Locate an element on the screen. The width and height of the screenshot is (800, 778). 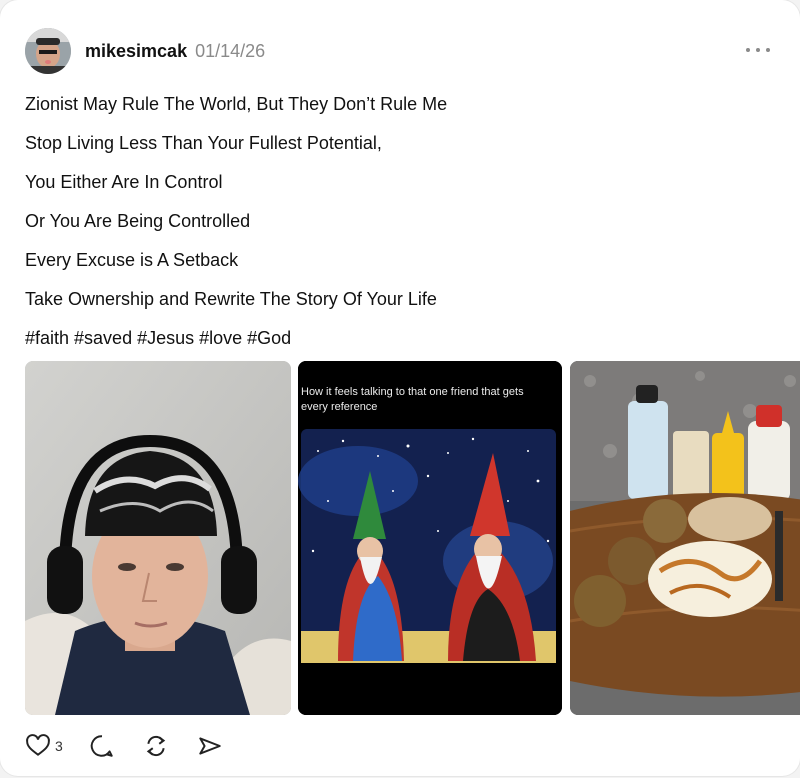
repost-icon is located at coordinates (156, 746).